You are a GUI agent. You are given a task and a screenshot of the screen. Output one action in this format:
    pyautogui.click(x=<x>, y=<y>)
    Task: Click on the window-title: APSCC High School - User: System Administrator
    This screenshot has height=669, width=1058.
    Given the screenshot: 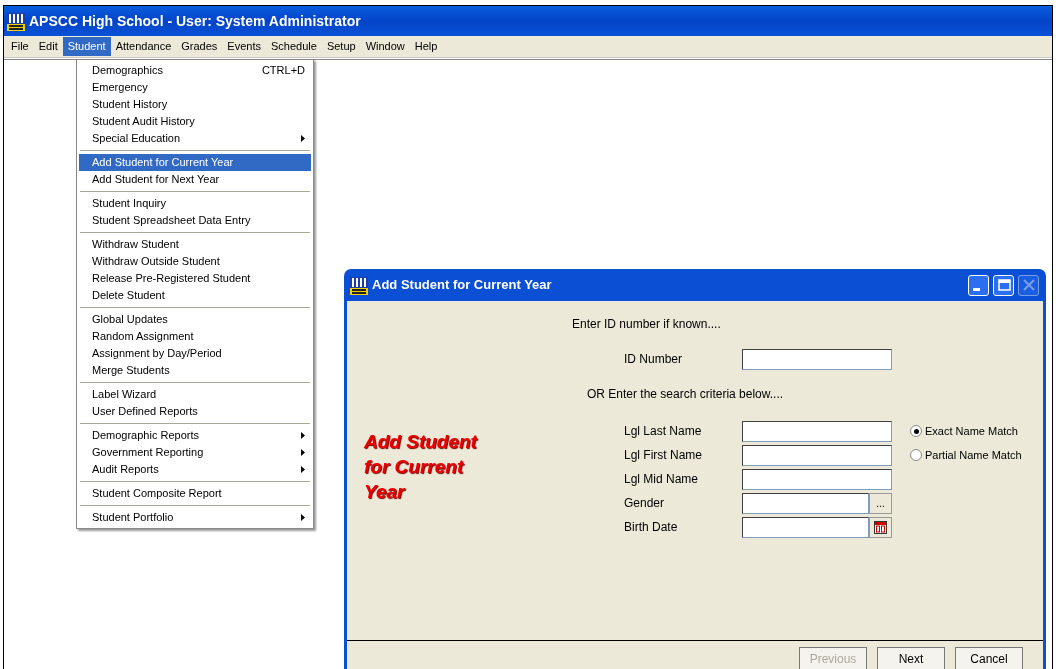 What is the action you would take?
    pyautogui.click(x=195, y=21)
    